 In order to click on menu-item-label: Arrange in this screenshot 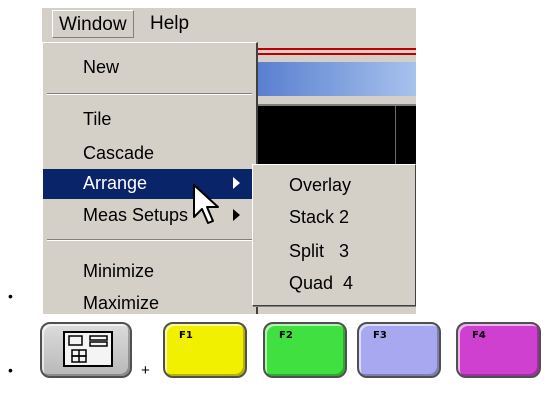, I will do `click(115, 183)`.